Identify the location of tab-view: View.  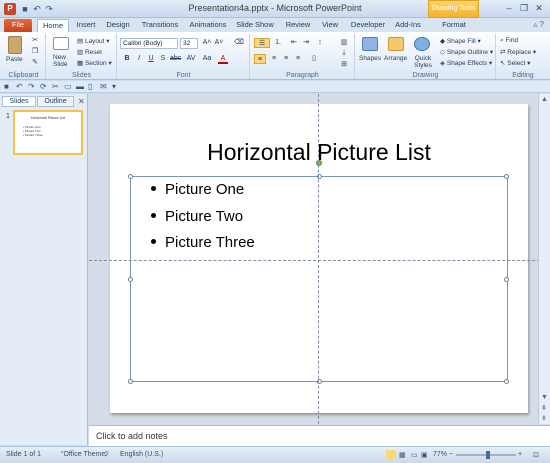
(330, 25).